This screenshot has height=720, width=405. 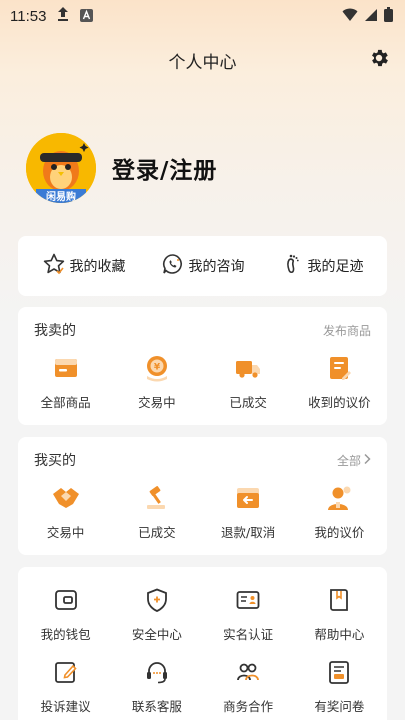 I want to click on notification-a-icon, so click(x=87, y=16).